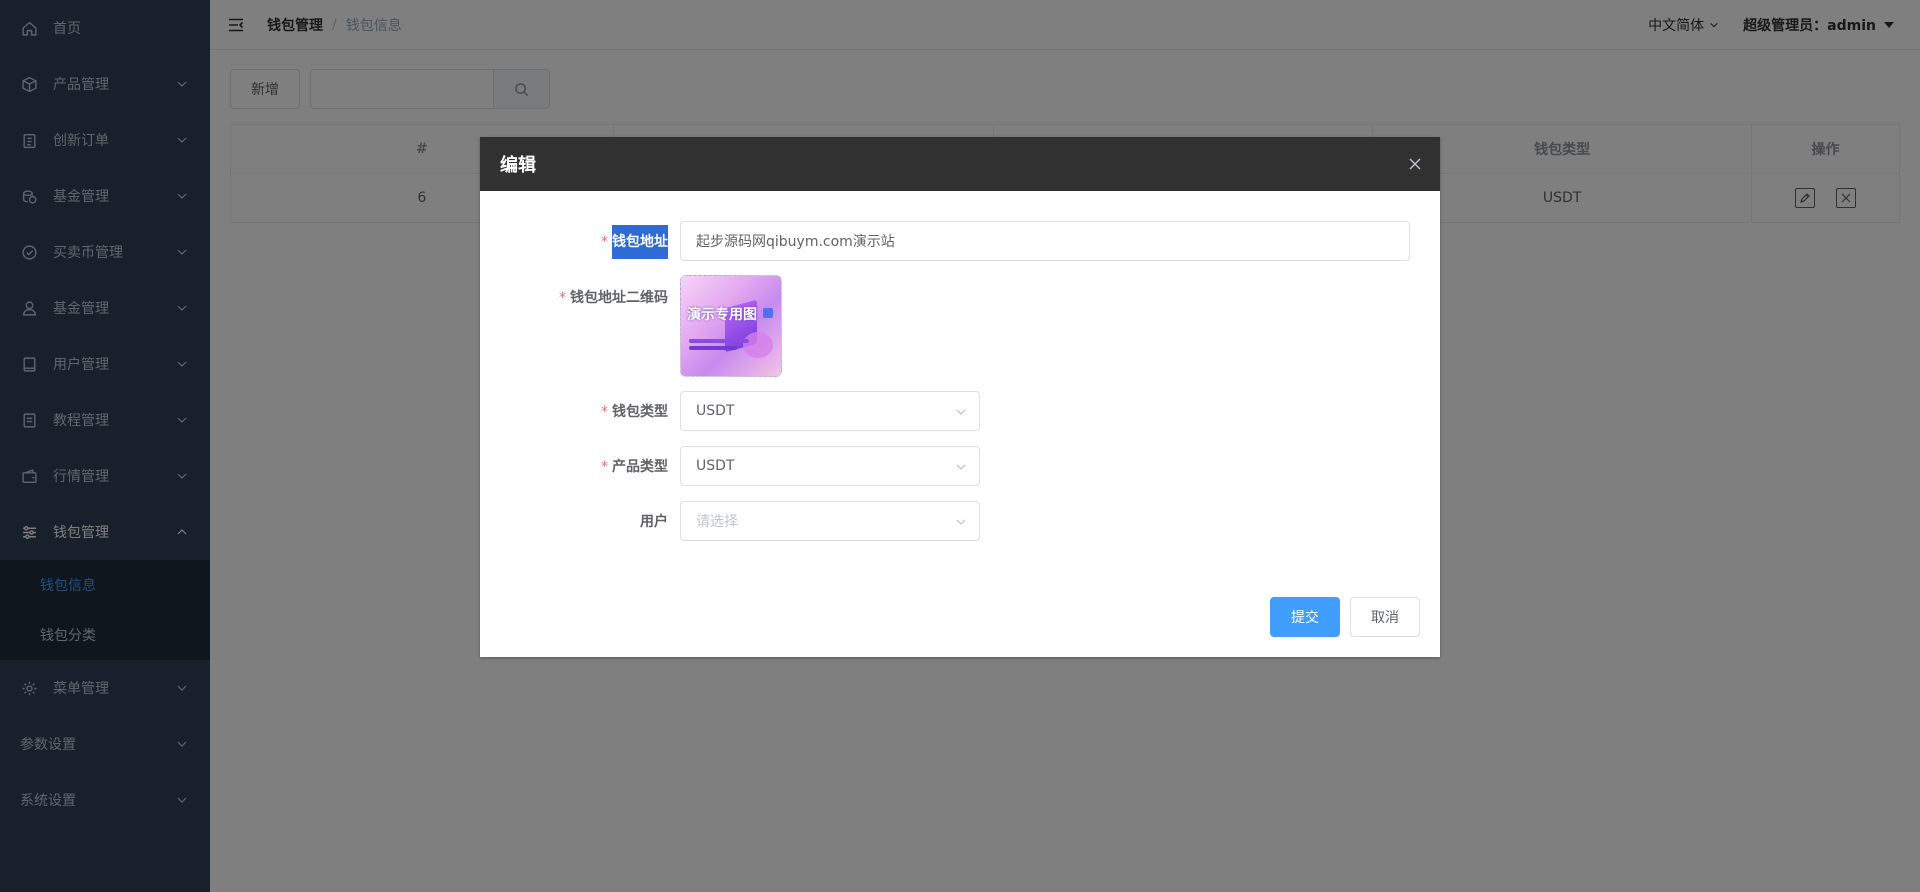  I want to click on wallet-address-input, so click(1045, 241).